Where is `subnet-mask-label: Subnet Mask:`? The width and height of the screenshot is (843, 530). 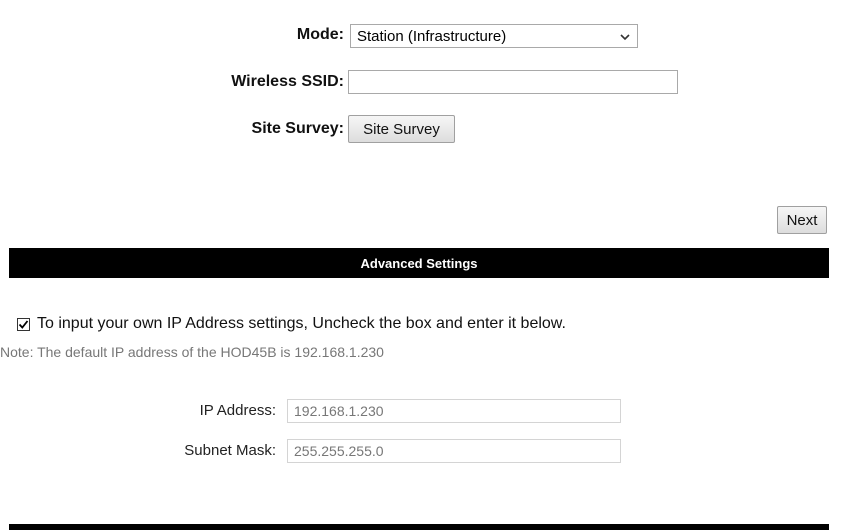 subnet-mask-label: Subnet Mask: is located at coordinates (230, 450).